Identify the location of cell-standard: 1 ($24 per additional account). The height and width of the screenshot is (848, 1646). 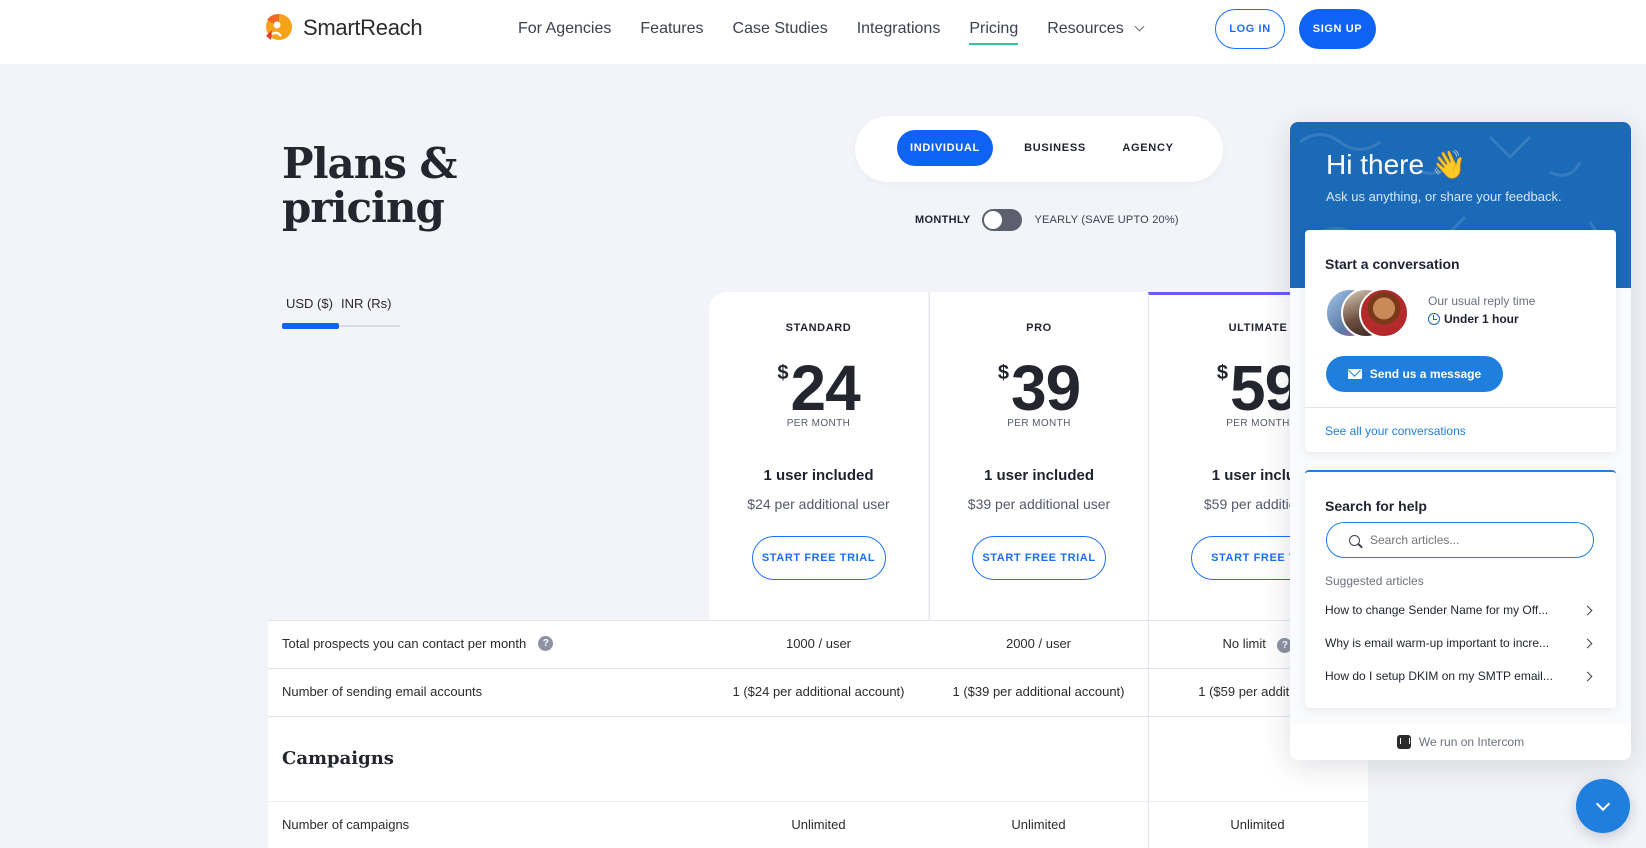
(818, 691).